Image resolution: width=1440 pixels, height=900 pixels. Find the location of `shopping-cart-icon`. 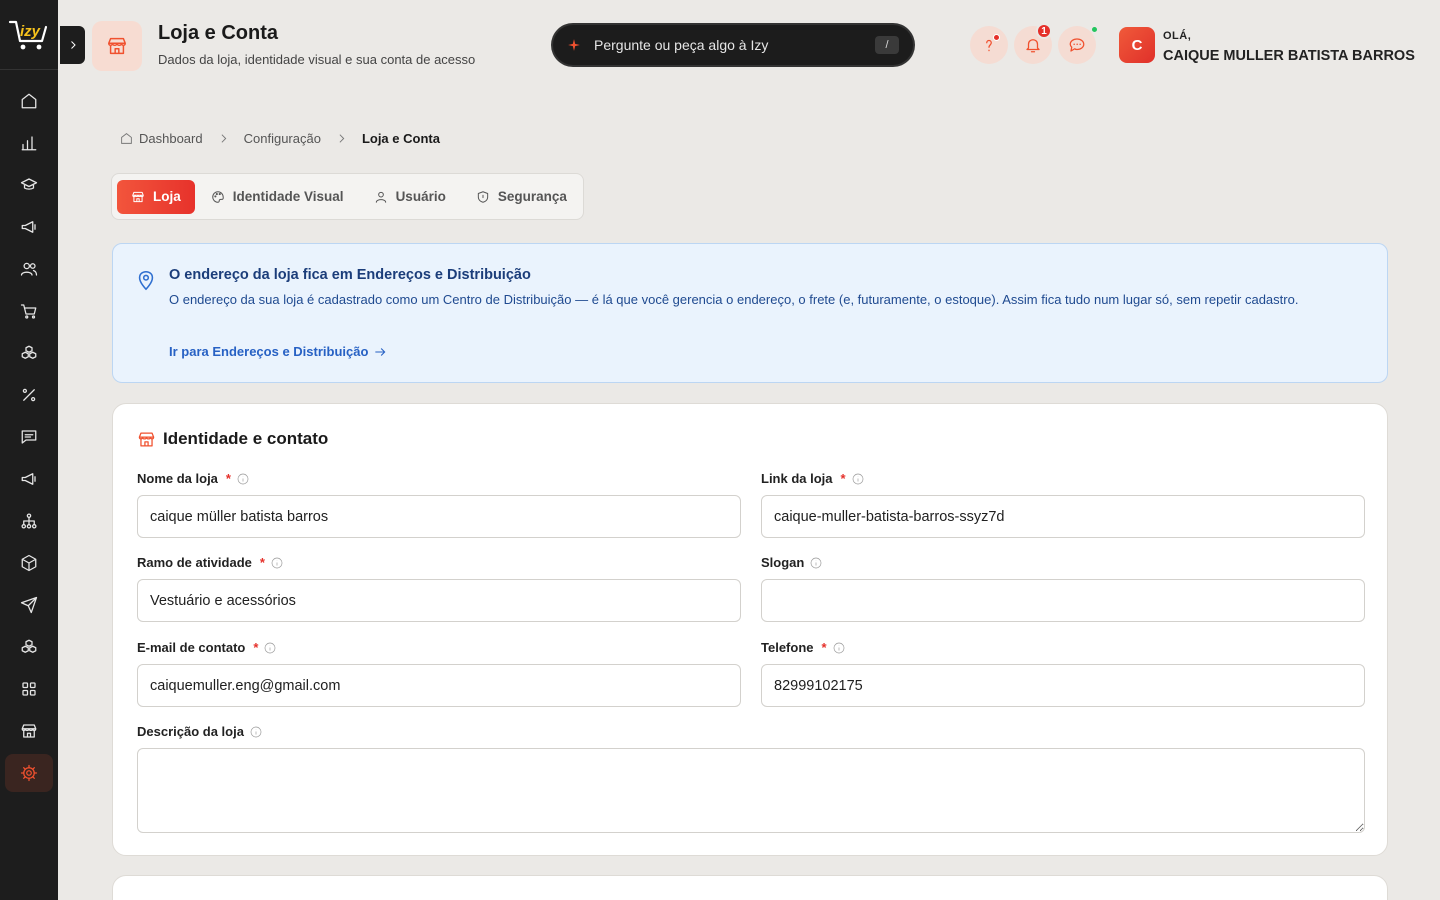

shopping-cart-icon is located at coordinates (28, 311).